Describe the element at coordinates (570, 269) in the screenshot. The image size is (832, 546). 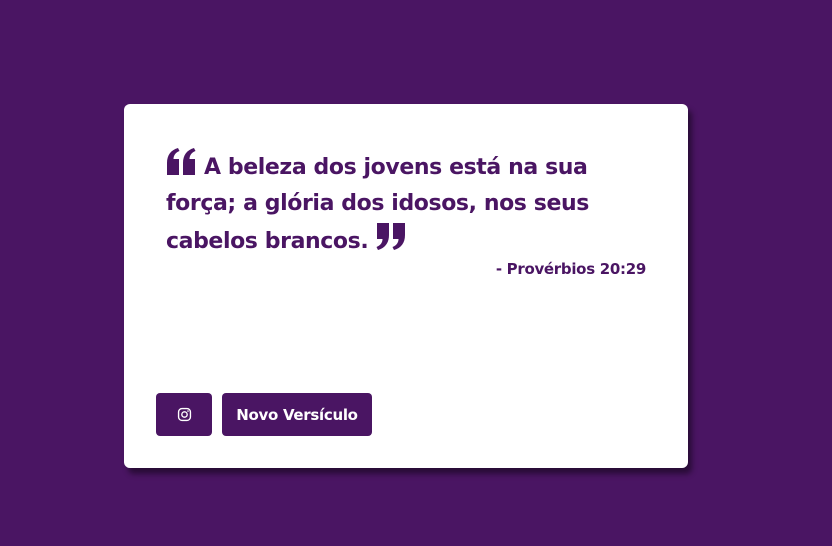
I see `quote-author: - Provérbios 20:29` at that location.